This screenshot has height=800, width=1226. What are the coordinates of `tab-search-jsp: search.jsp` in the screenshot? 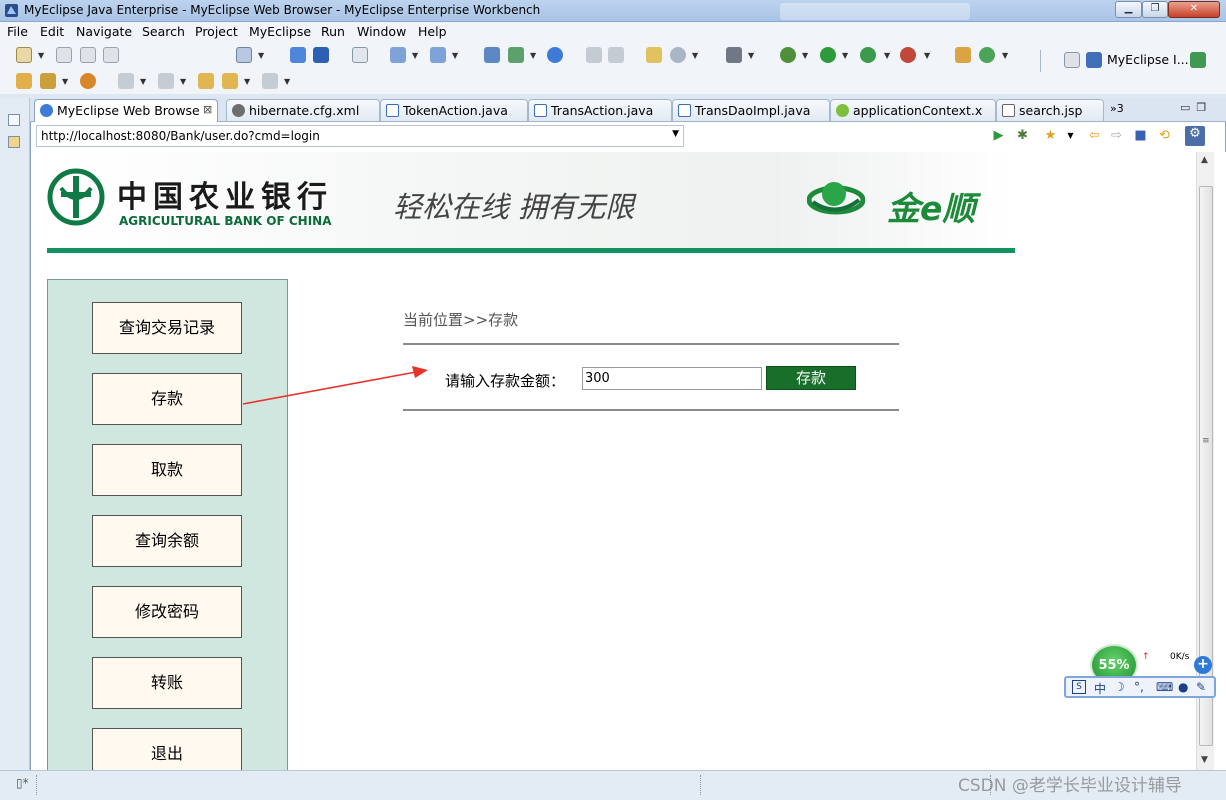 It's located at (1050, 110).